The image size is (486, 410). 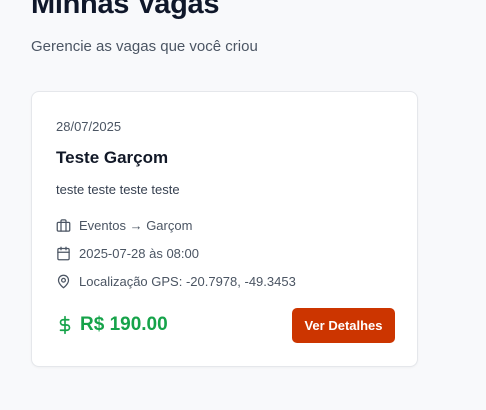 What do you see at coordinates (144, 46) in the screenshot?
I see `page-subtitle: Gerencie as vagas que você criou` at bounding box center [144, 46].